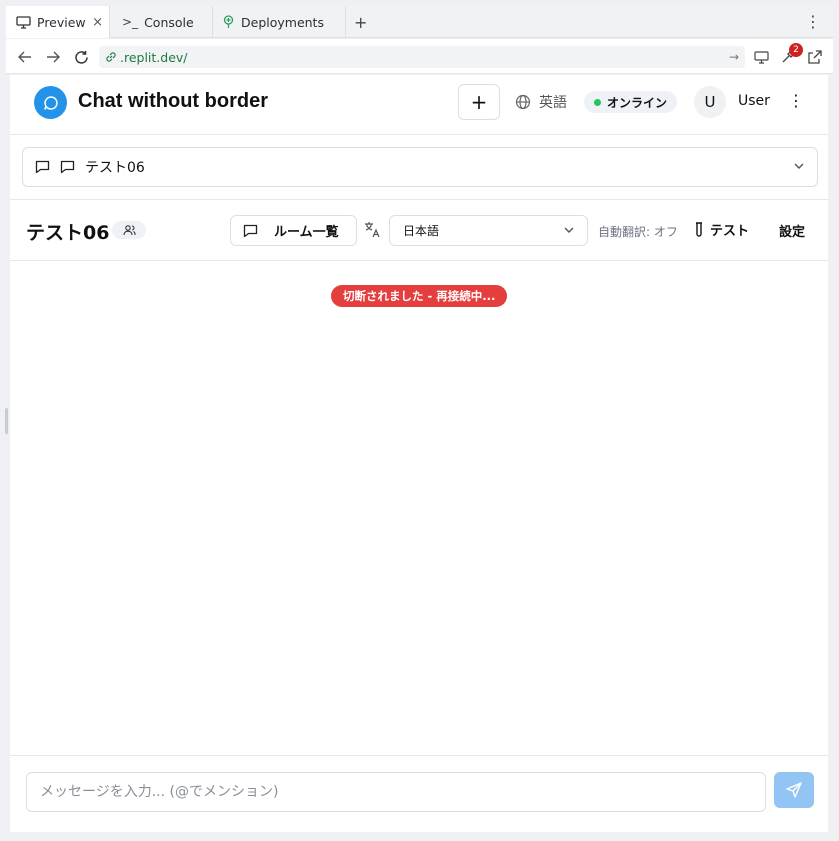 Image resolution: width=839 pixels, height=841 pixels. Describe the element at coordinates (730, 231) in the screenshot. I see `test-label: テスト` at that location.